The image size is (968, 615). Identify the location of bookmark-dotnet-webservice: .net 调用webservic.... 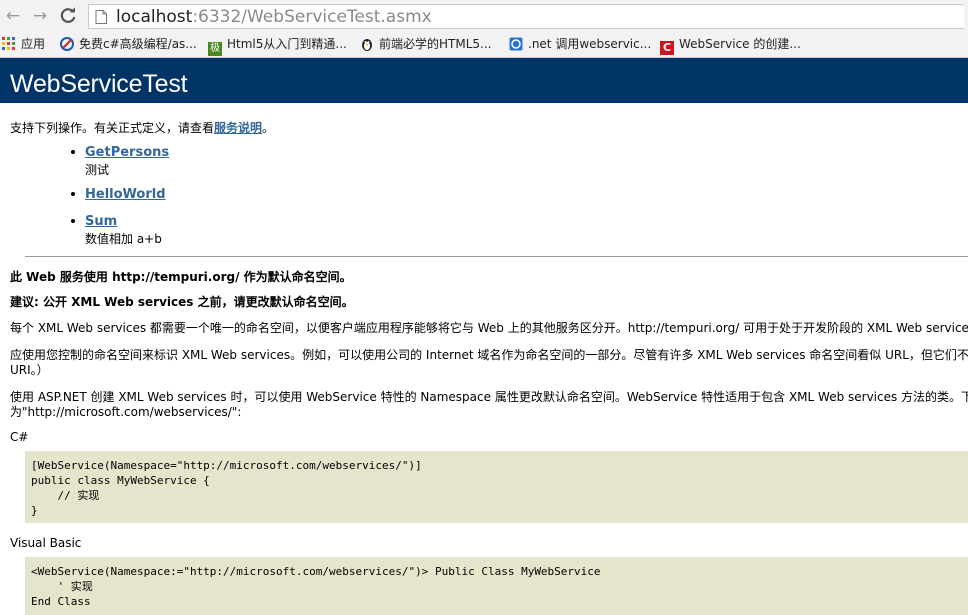
(580, 45).